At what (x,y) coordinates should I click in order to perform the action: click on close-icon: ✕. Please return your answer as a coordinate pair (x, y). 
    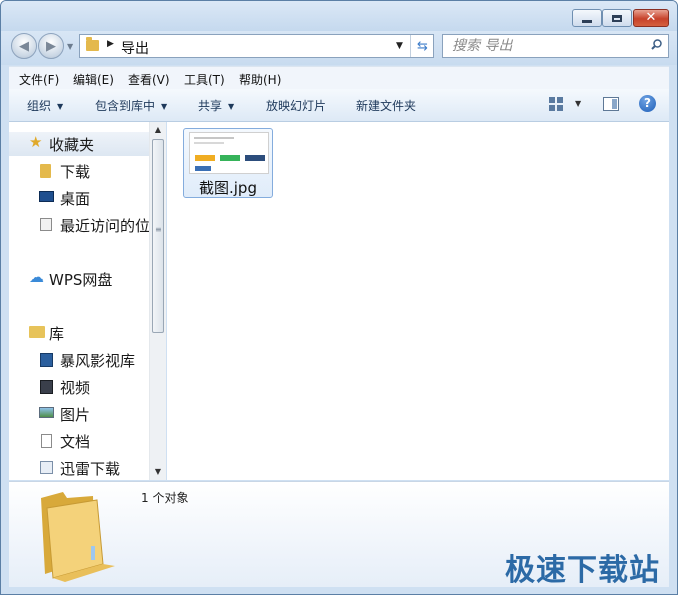
    Looking at the image, I should click on (651, 17).